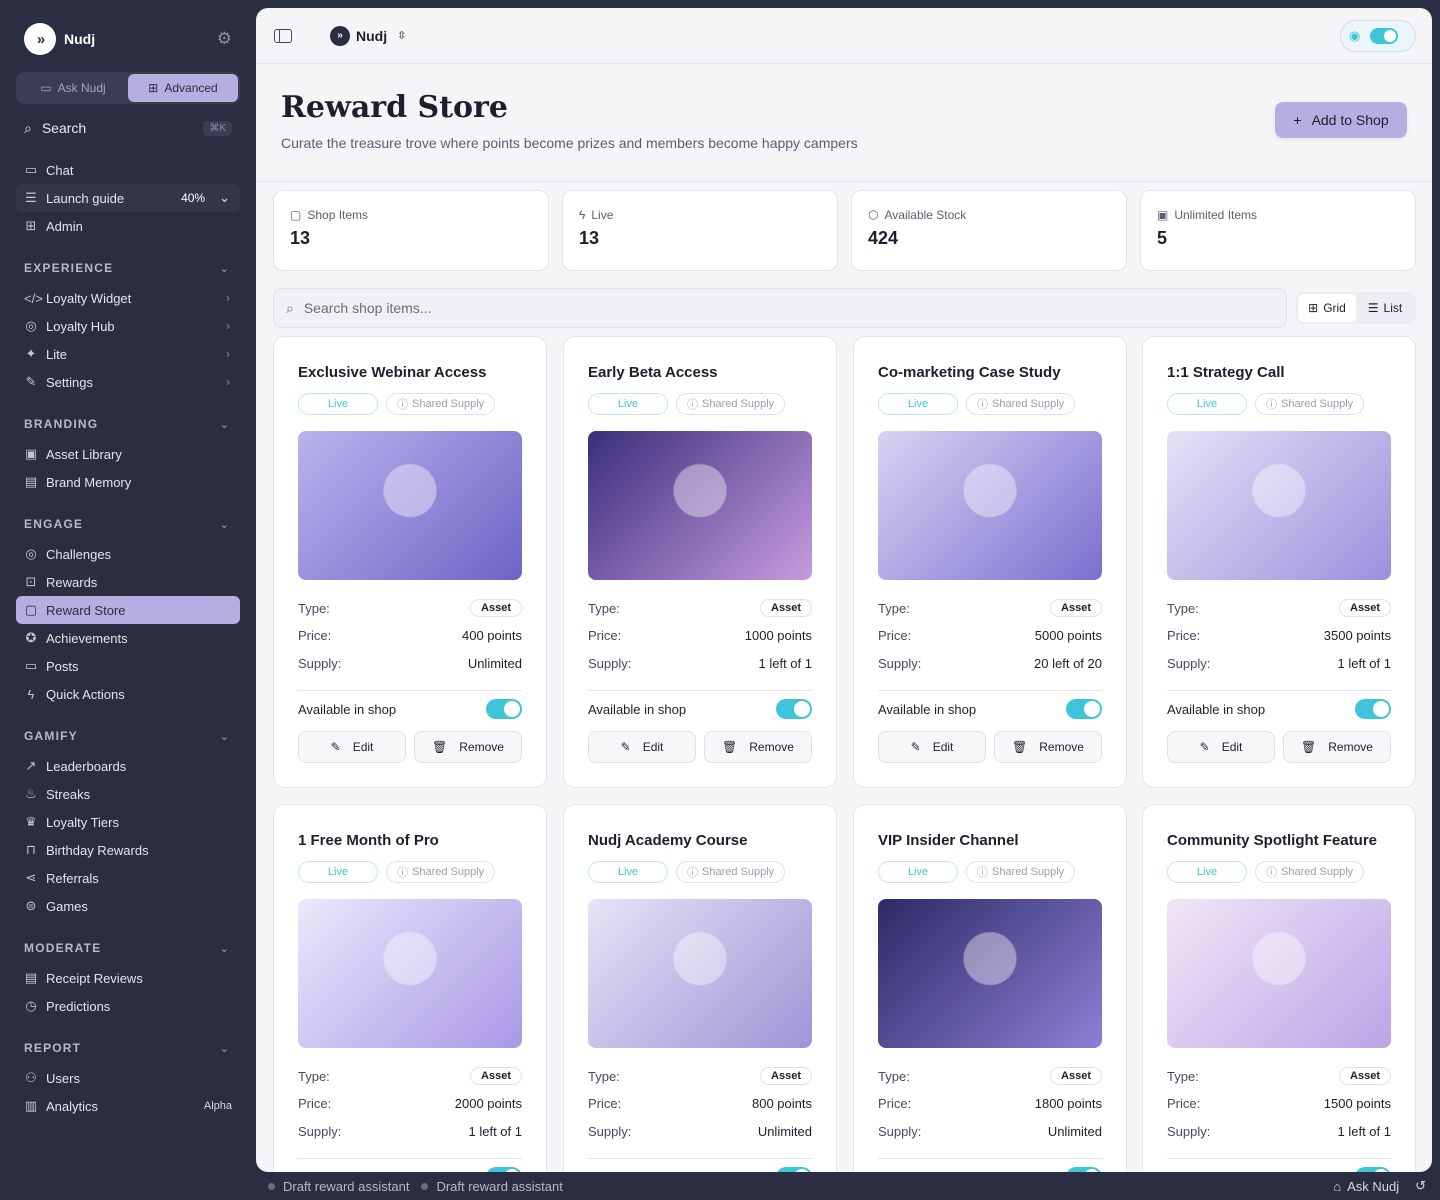 This screenshot has width=1440, height=1200. What do you see at coordinates (989, 230) in the screenshot?
I see `stat-card: ⬡ Available Stock 424` at bounding box center [989, 230].